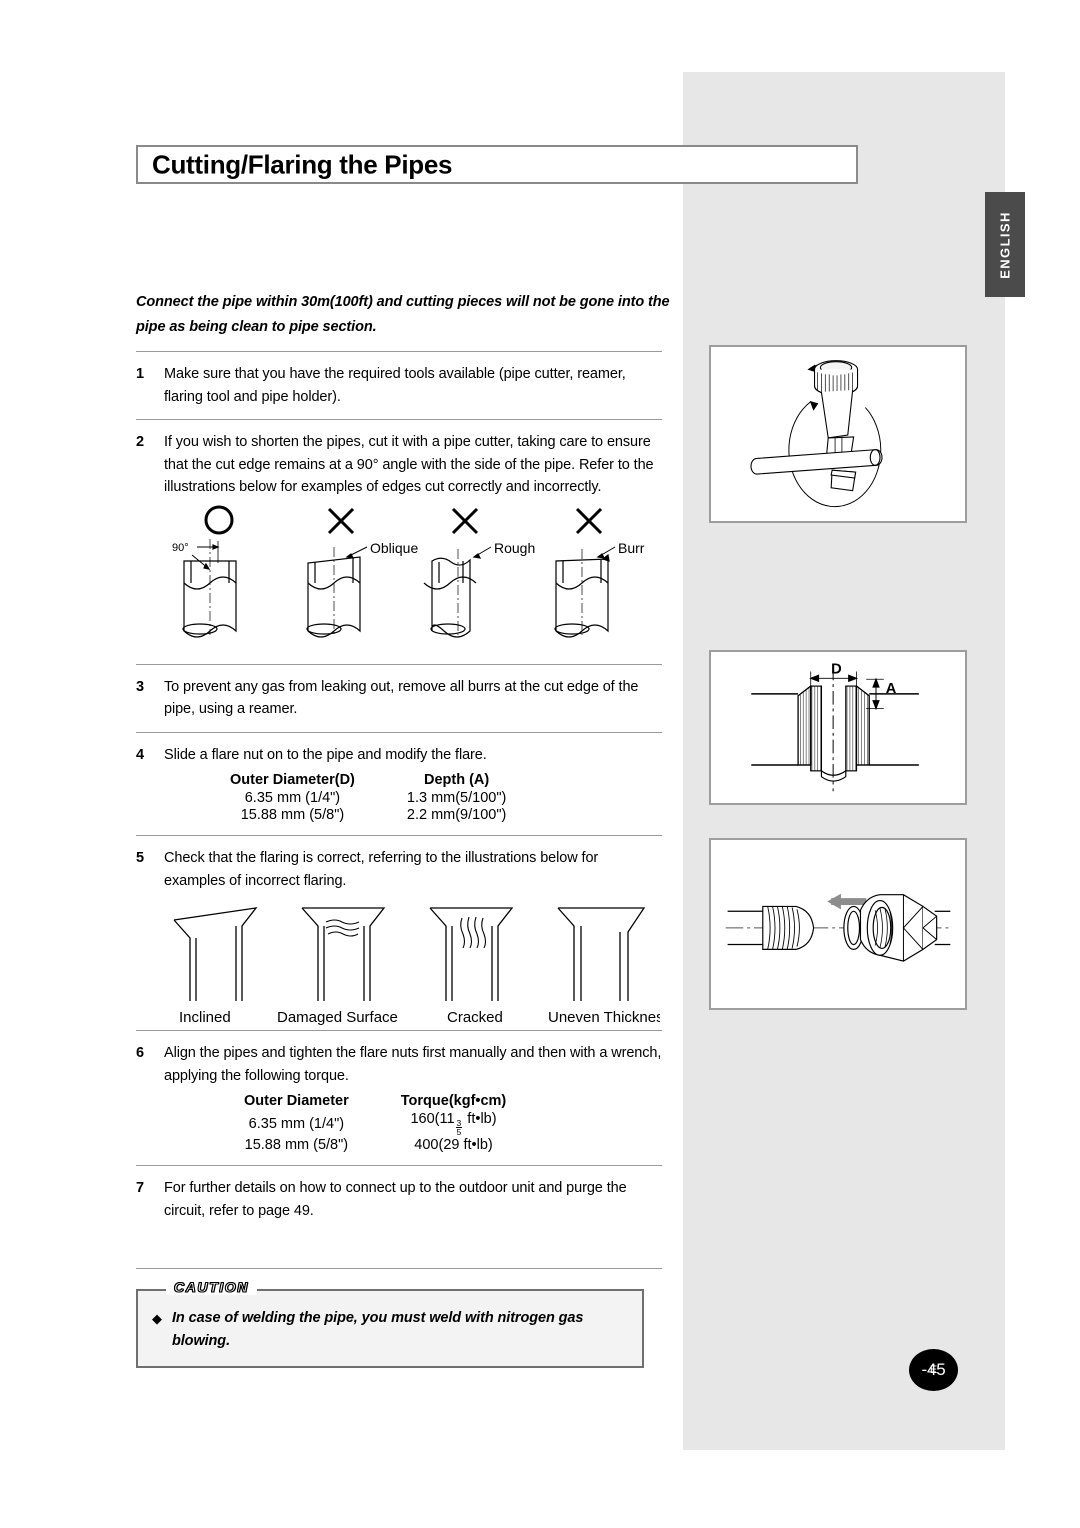  What do you see at coordinates (296, 1101) in the screenshot?
I see `torque-table-header-diameter: Outer Diameter` at bounding box center [296, 1101].